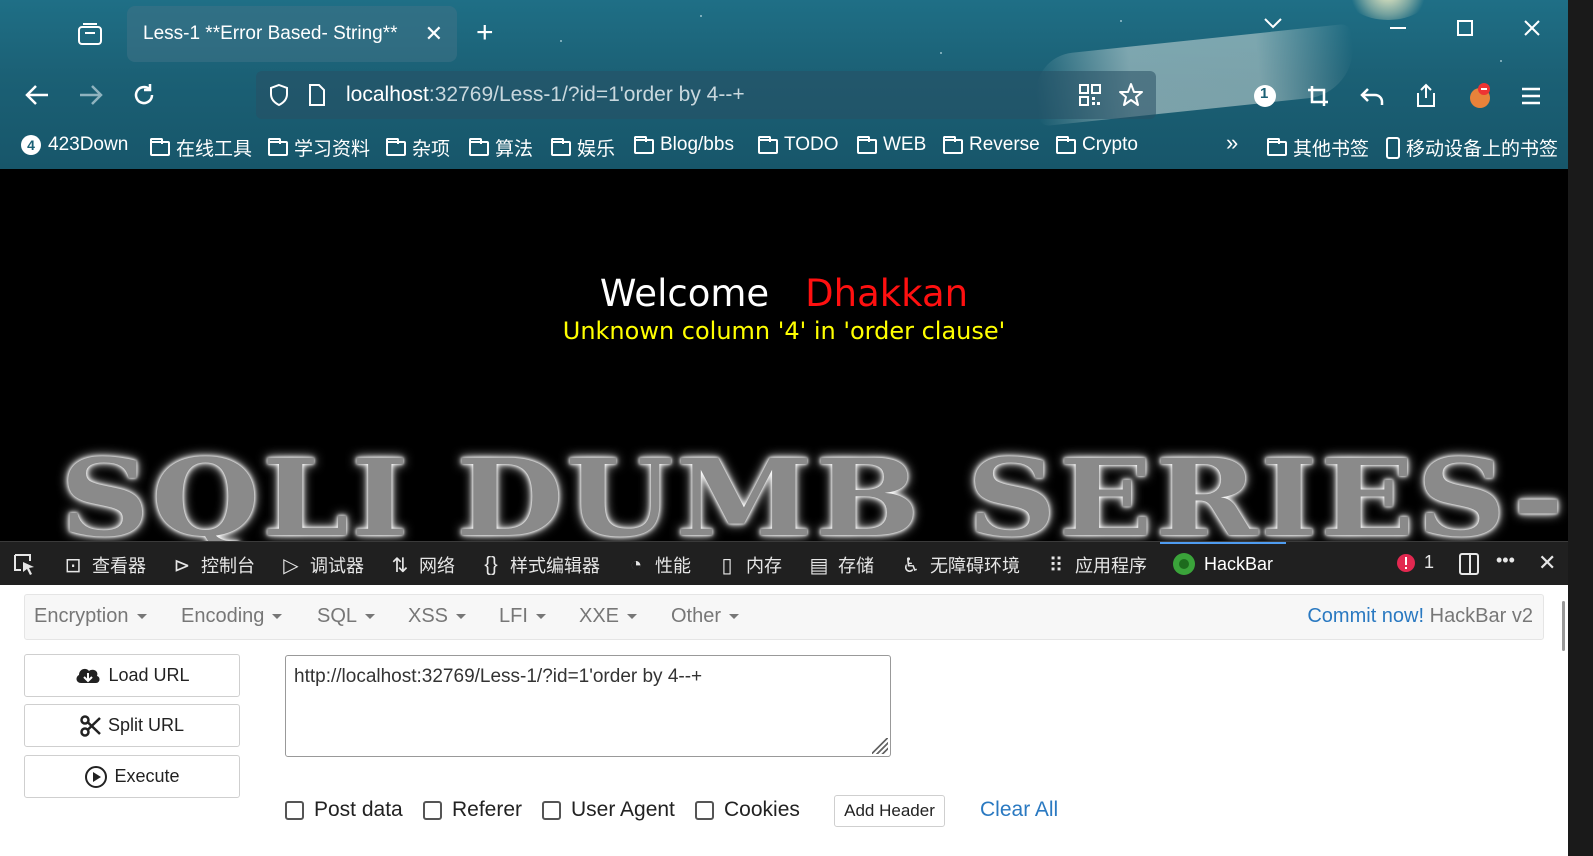 The height and width of the screenshot is (856, 1593). Describe the element at coordinates (96, 776) in the screenshot. I see `play-icon` at that location.